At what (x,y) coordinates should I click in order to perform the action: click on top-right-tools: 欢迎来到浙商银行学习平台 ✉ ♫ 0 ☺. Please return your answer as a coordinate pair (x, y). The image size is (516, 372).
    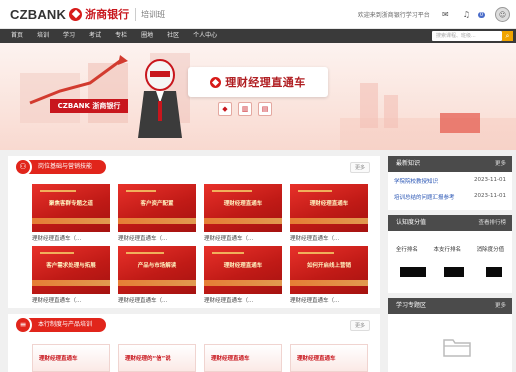
    Looking at the image, I should click on (434, 14).